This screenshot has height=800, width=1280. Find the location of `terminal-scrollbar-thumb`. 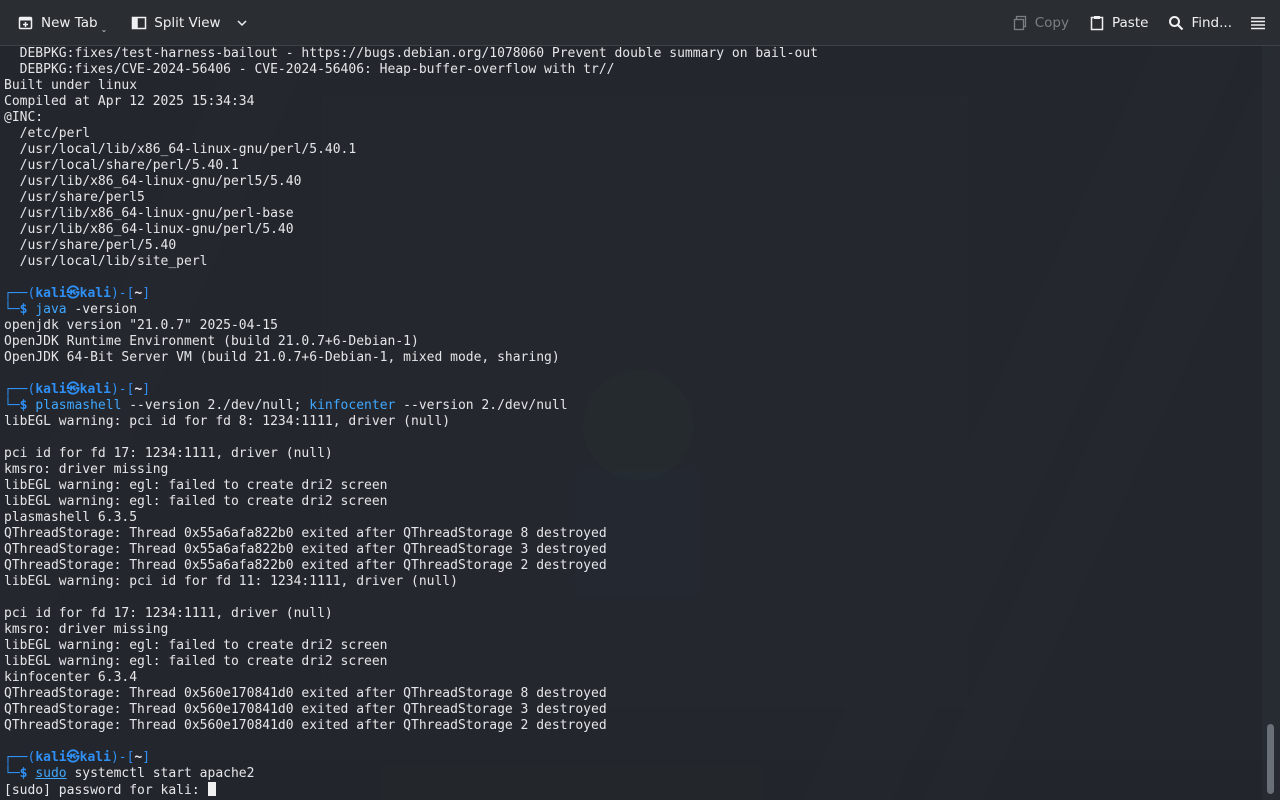

terminal-scrollbar-thumb is located at coordinates (1270, 759).